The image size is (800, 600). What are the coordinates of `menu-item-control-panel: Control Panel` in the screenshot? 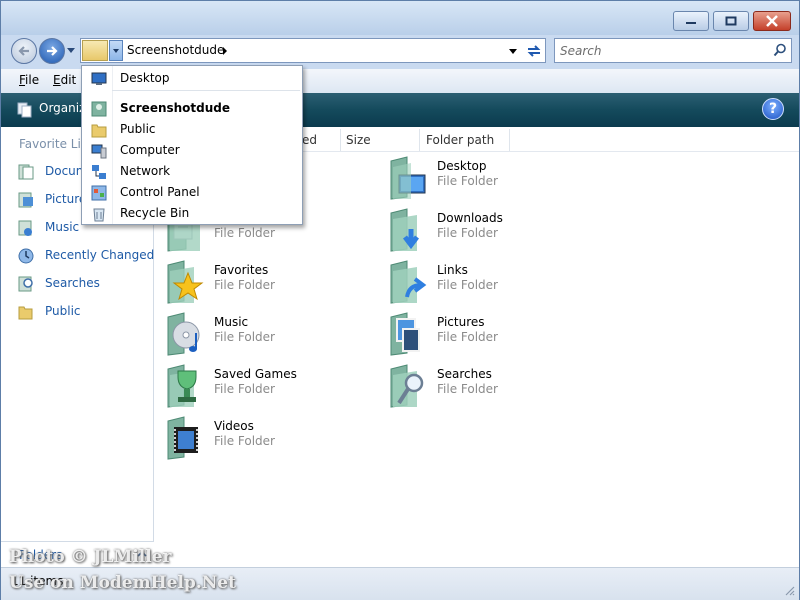 It's located at (192, 192).